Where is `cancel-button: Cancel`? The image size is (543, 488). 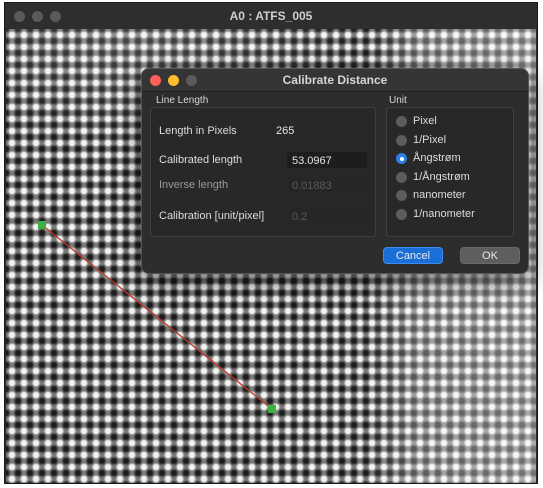 cancel-button: Cancel is located at coordinates (413, 255).